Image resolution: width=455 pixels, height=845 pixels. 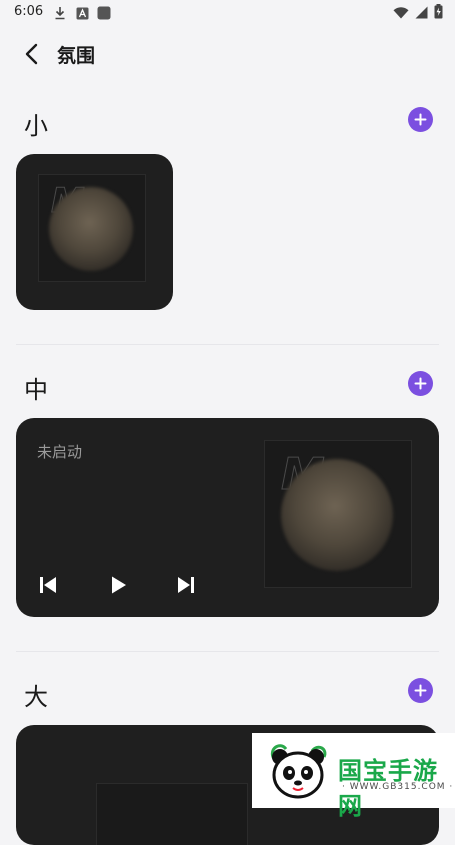 I want to click on watermark-url: · WWW.GB315.COM ·, so click(x=398, y=787).